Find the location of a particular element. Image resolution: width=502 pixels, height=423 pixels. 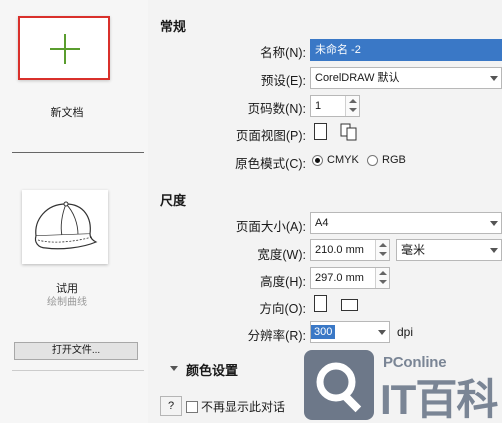

width-value: 210.0 mm is located at coordinates (339, 250).